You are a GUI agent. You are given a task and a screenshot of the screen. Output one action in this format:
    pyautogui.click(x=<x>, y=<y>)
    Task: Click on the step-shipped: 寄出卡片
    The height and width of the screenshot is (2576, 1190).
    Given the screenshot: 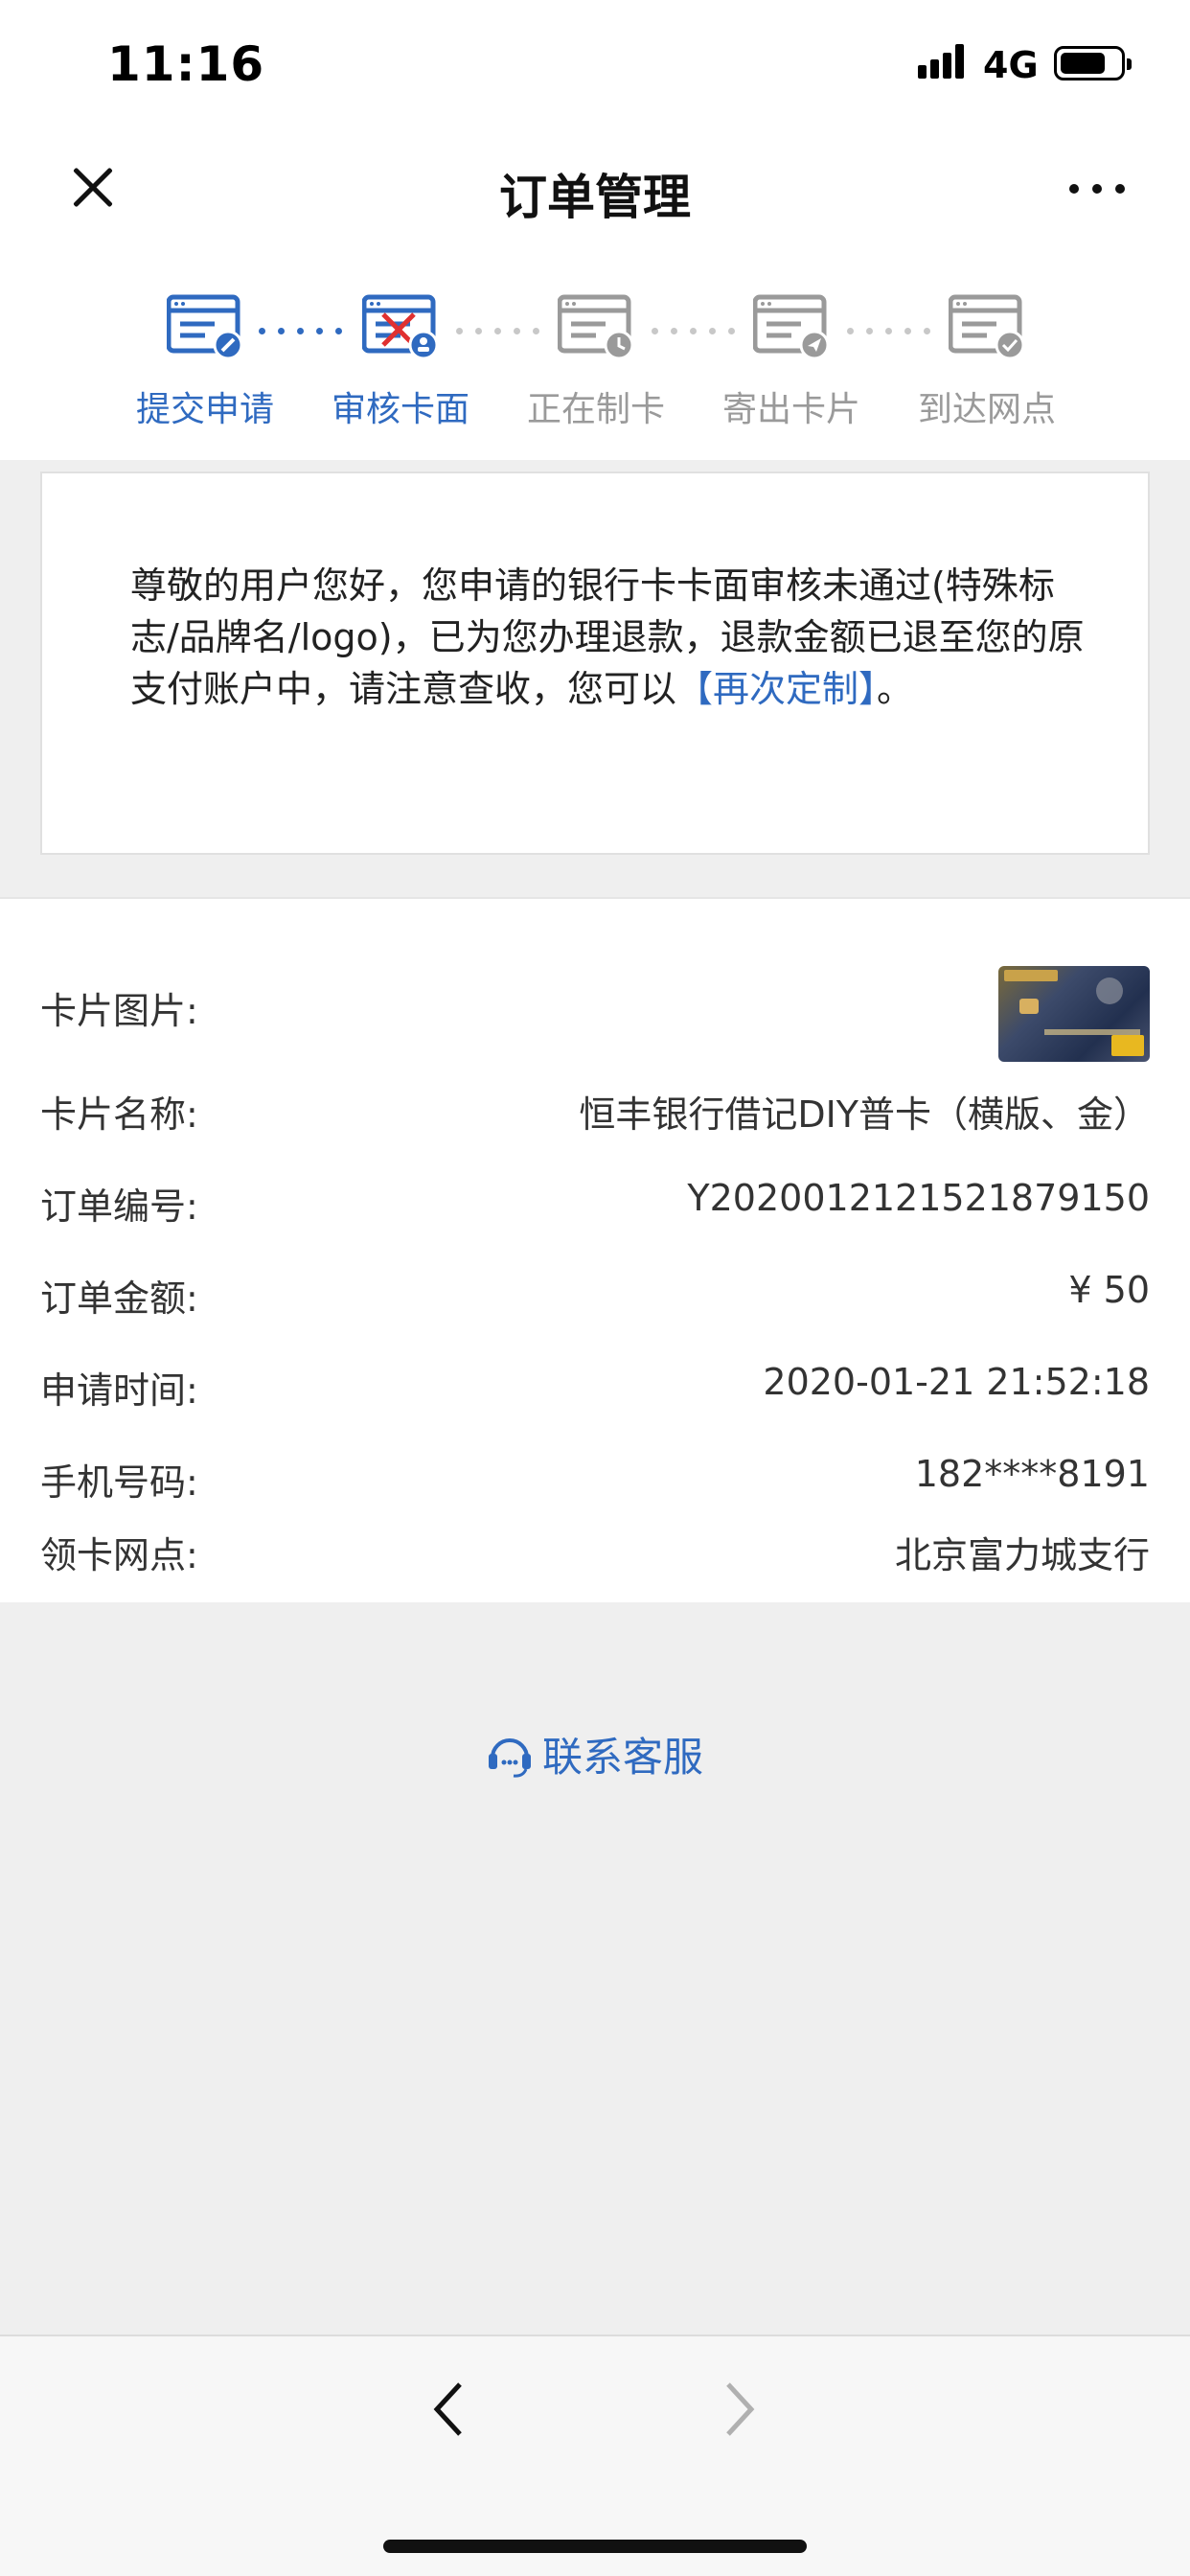 What is the action you would take?
    pyautogui.click(x=792, y=362)
    